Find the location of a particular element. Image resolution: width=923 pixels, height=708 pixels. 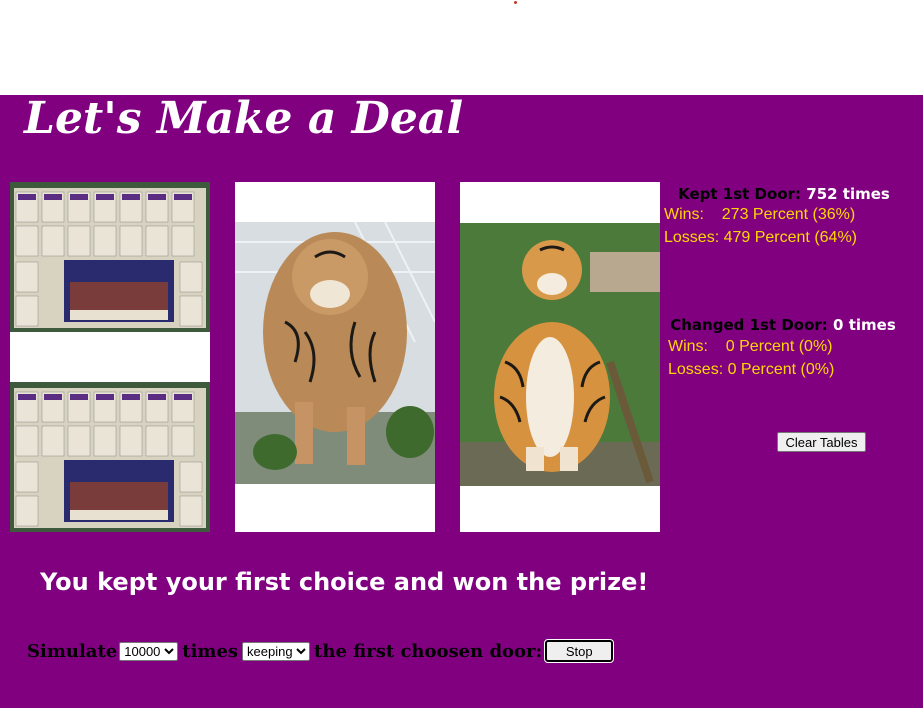

page-title: Let's Make a Deal is located at coordinates (244, 118).